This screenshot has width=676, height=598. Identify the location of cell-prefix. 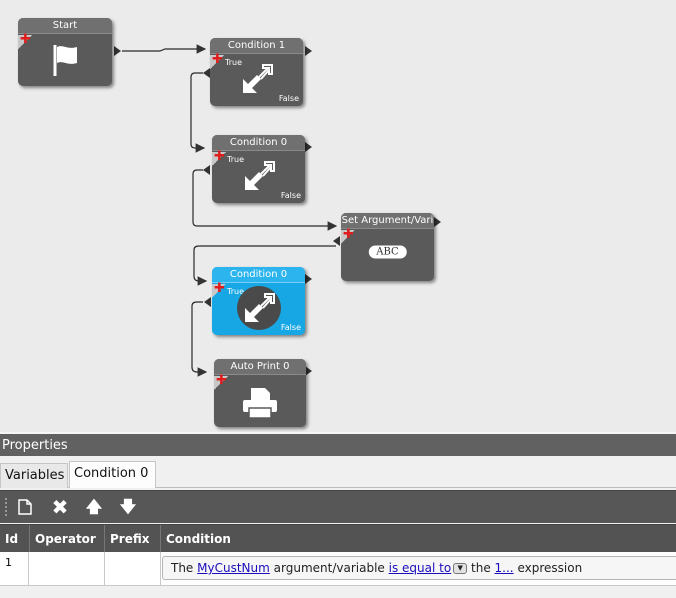
(133, 569).